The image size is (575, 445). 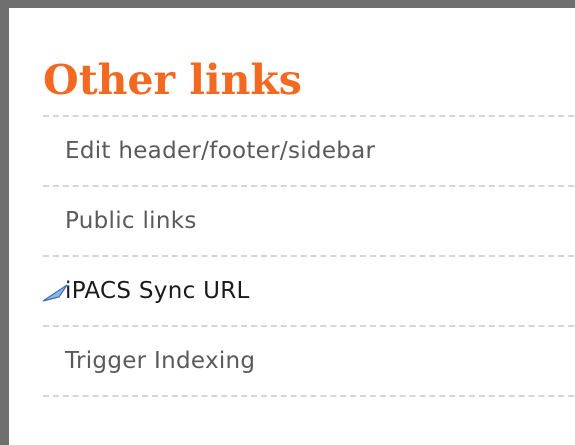 I want to click on divider, so click(x=309, y=396).